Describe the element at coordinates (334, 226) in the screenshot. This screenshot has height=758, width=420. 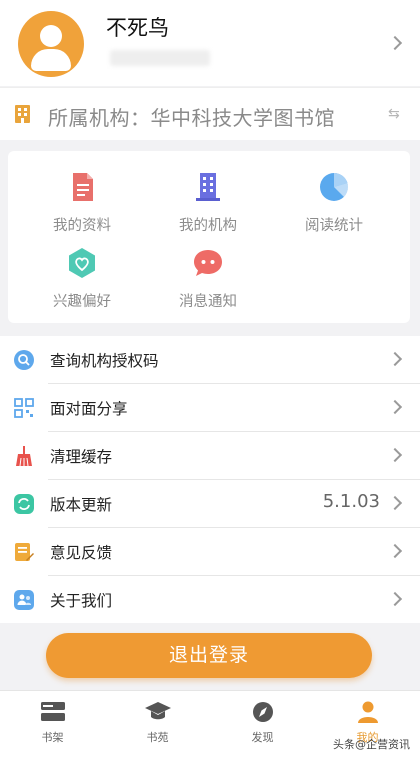
I see `grid-label: 阅读统计` at that location.